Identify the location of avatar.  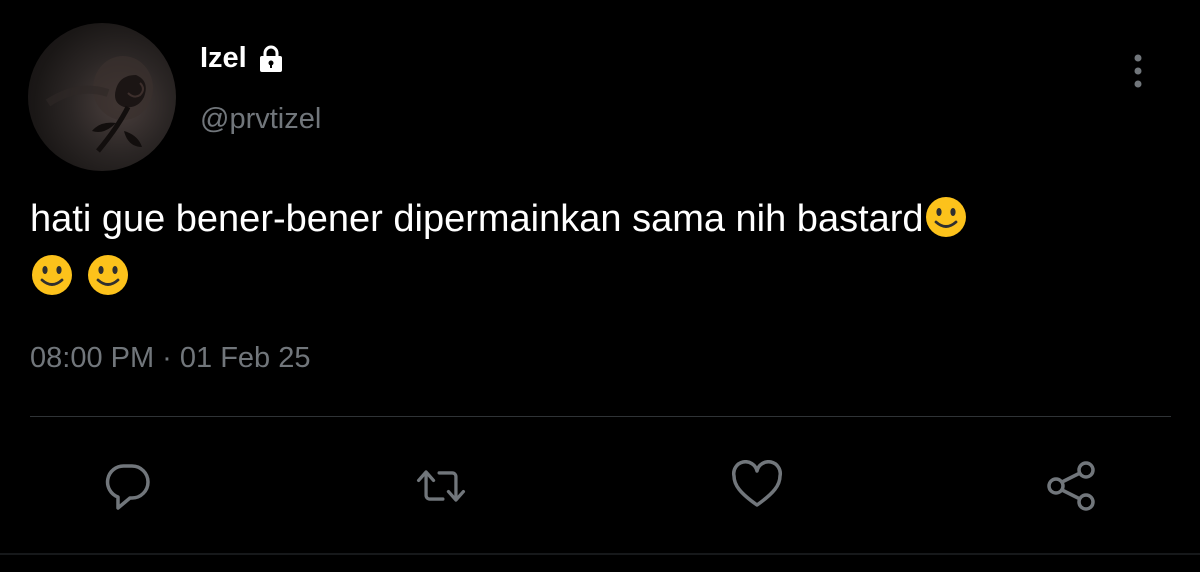
(102, 97).